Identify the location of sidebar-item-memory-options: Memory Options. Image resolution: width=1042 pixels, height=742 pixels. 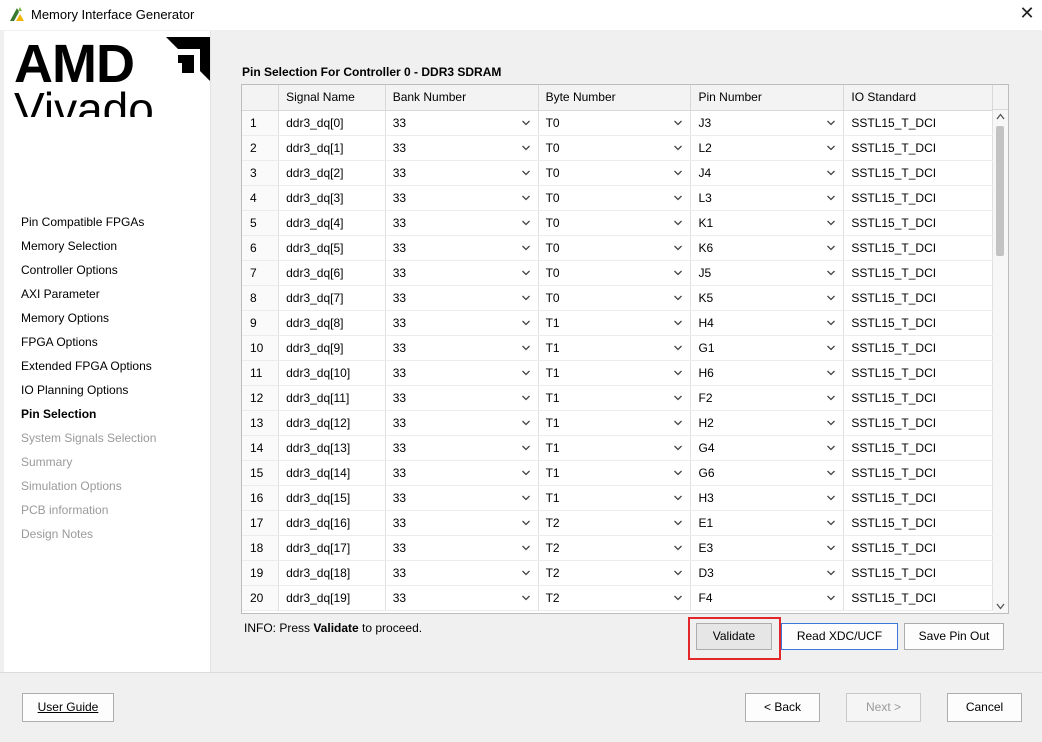
(88, 318).